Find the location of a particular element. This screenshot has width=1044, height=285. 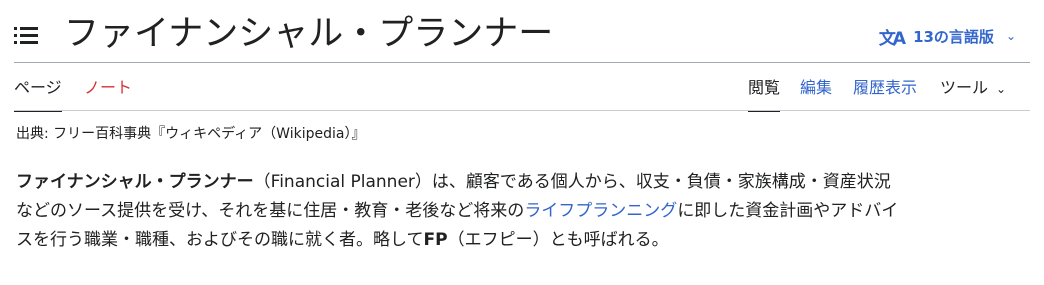

tab-tools: ツール ⌄ is located at coordinates (973, 93).